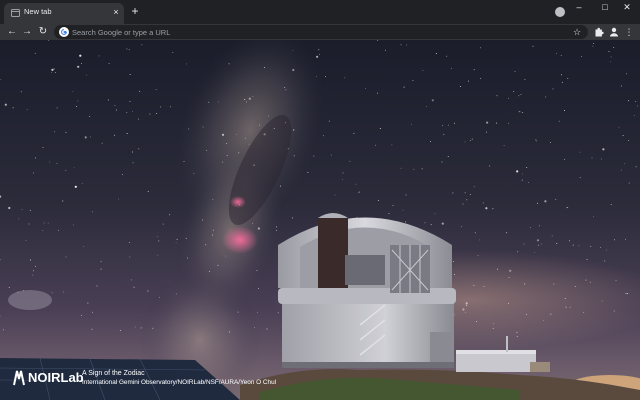 The image size is (640, 400). Describe the element at coordinates (614, 32) in the screenshot. I see `person-icon` at that location.